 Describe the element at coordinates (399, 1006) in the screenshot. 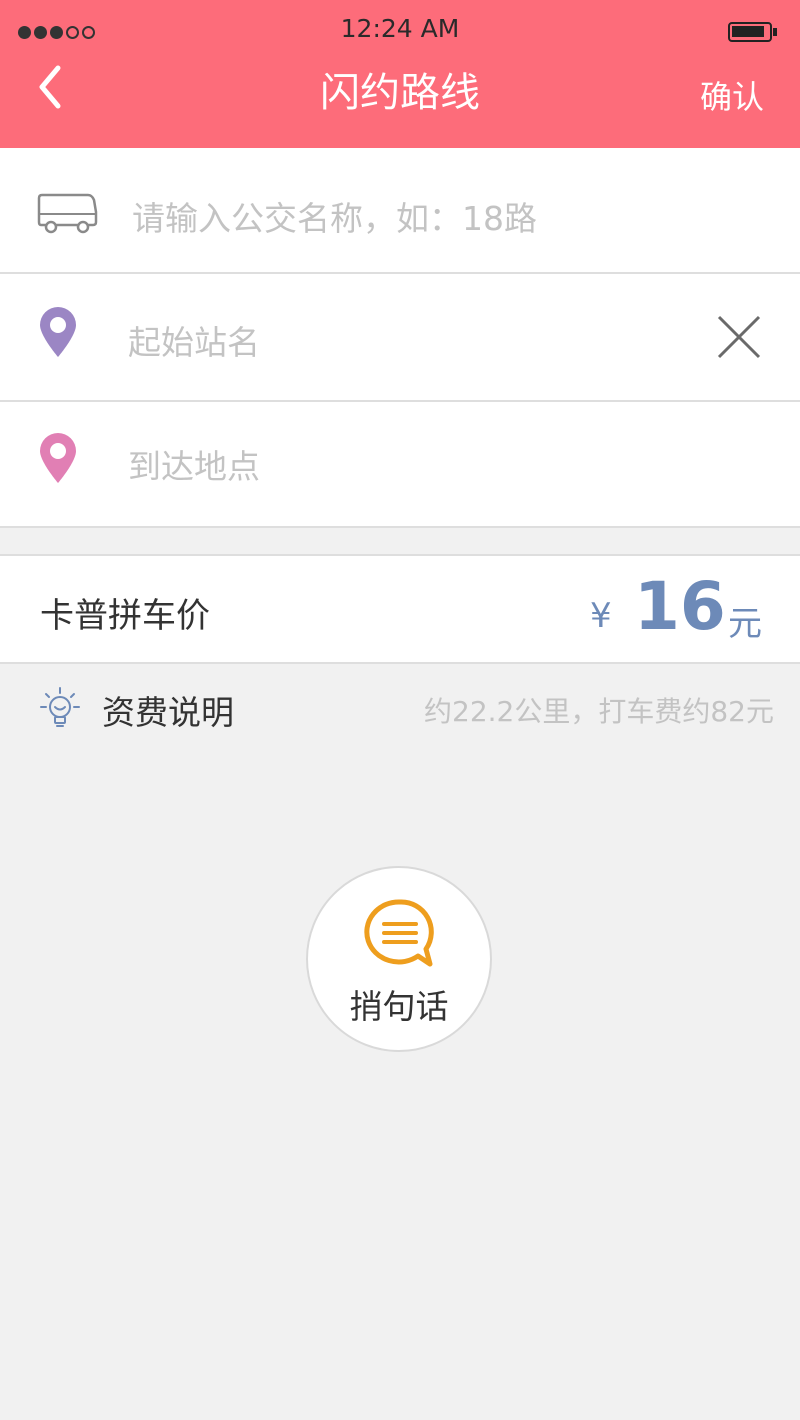

I see `send-message-label: 捎句话` at that location.